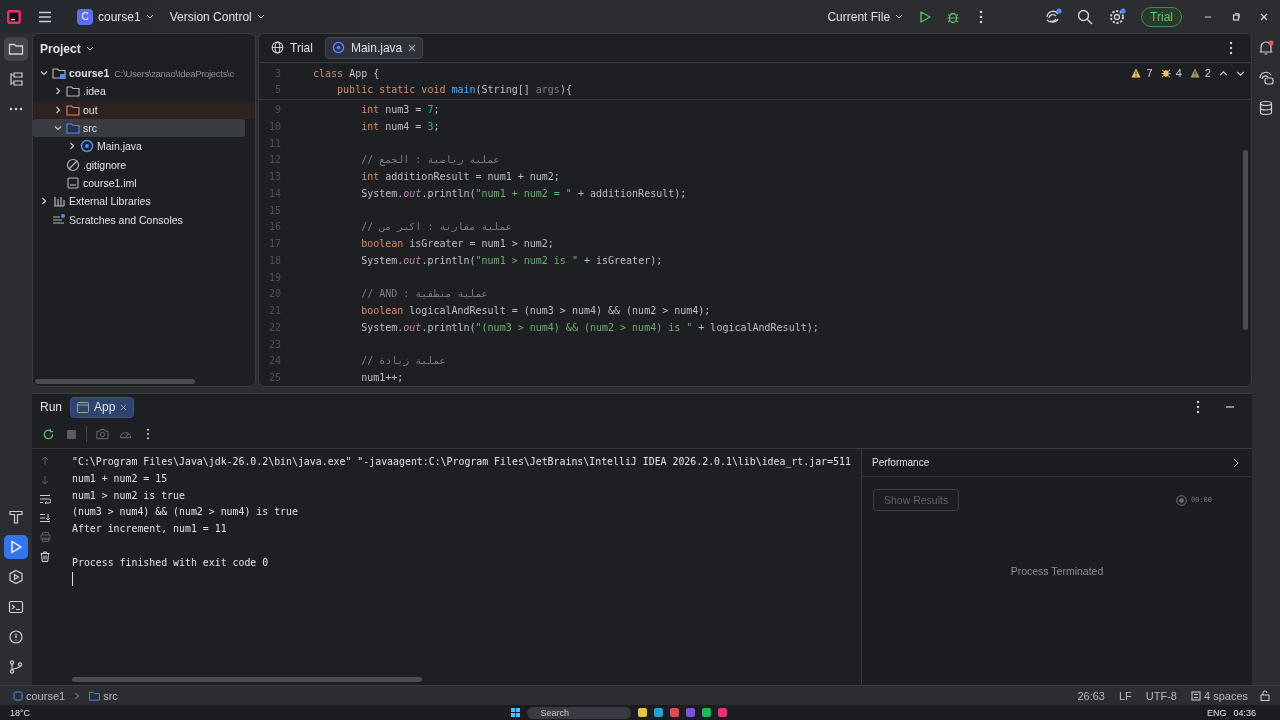 The width and height of the screenshot is (1280, 720). Describe the element at coordinates (374, 47) in the screenshot. I see `editor-tab: Main.java` at that location.